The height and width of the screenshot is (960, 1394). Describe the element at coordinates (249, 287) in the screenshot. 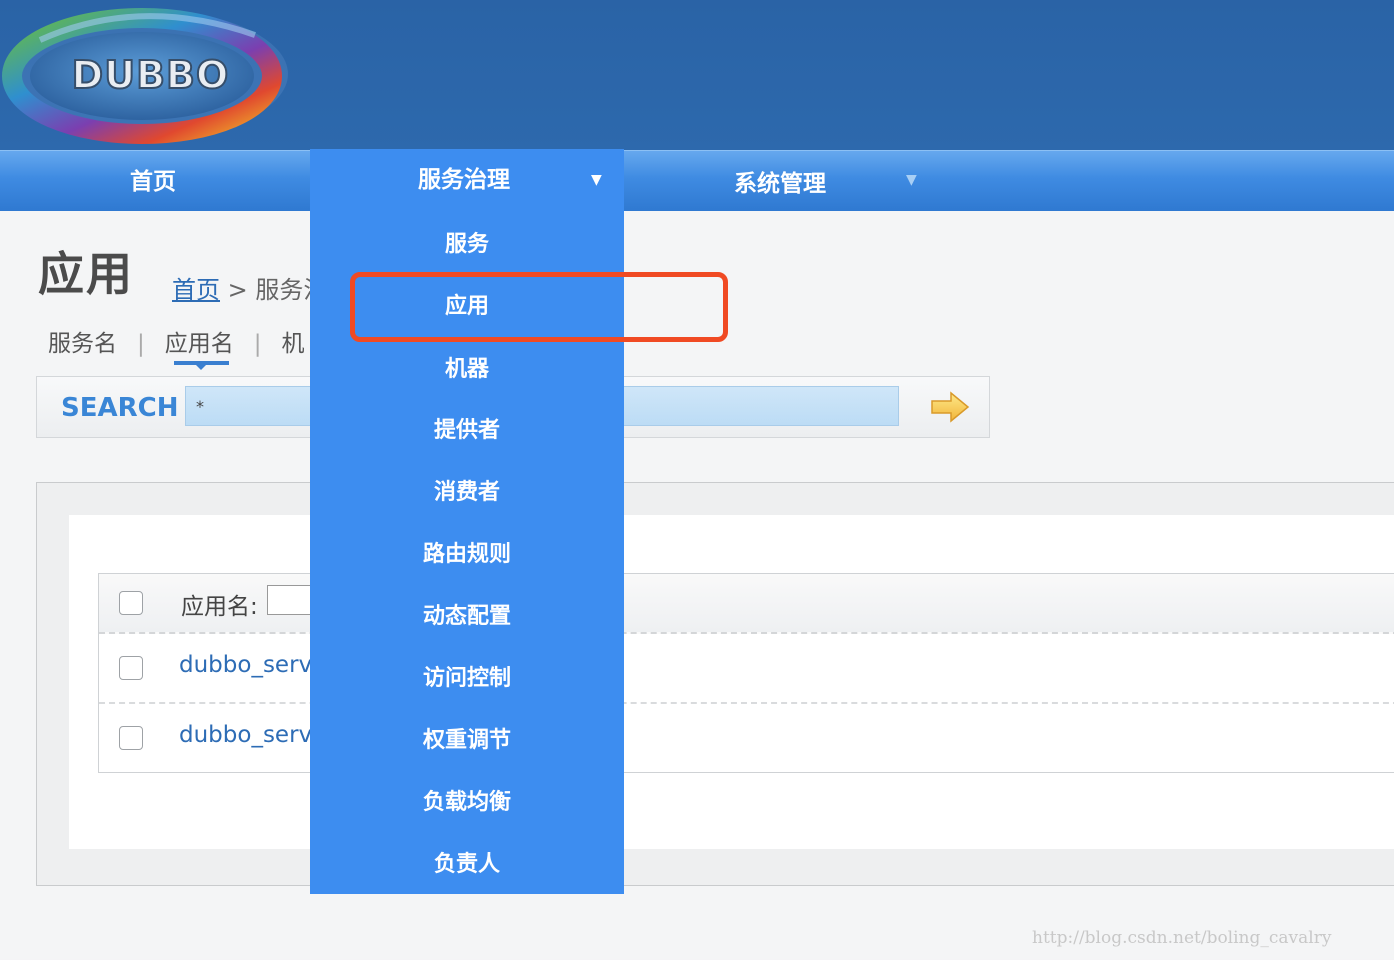

I see `breadcrumb: 首页 > 服务治` at that location.